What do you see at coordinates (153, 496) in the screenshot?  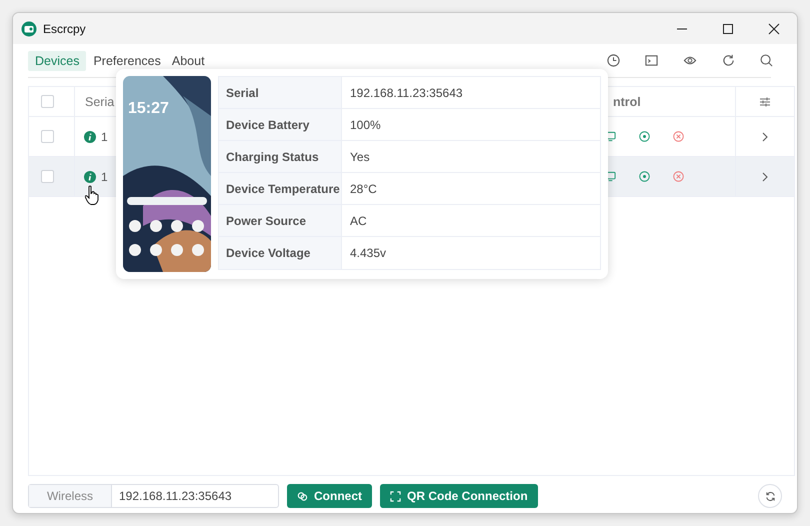 I see `address-field: Wireless 192.168.11.23:35643` at bounding box center [153, 496].